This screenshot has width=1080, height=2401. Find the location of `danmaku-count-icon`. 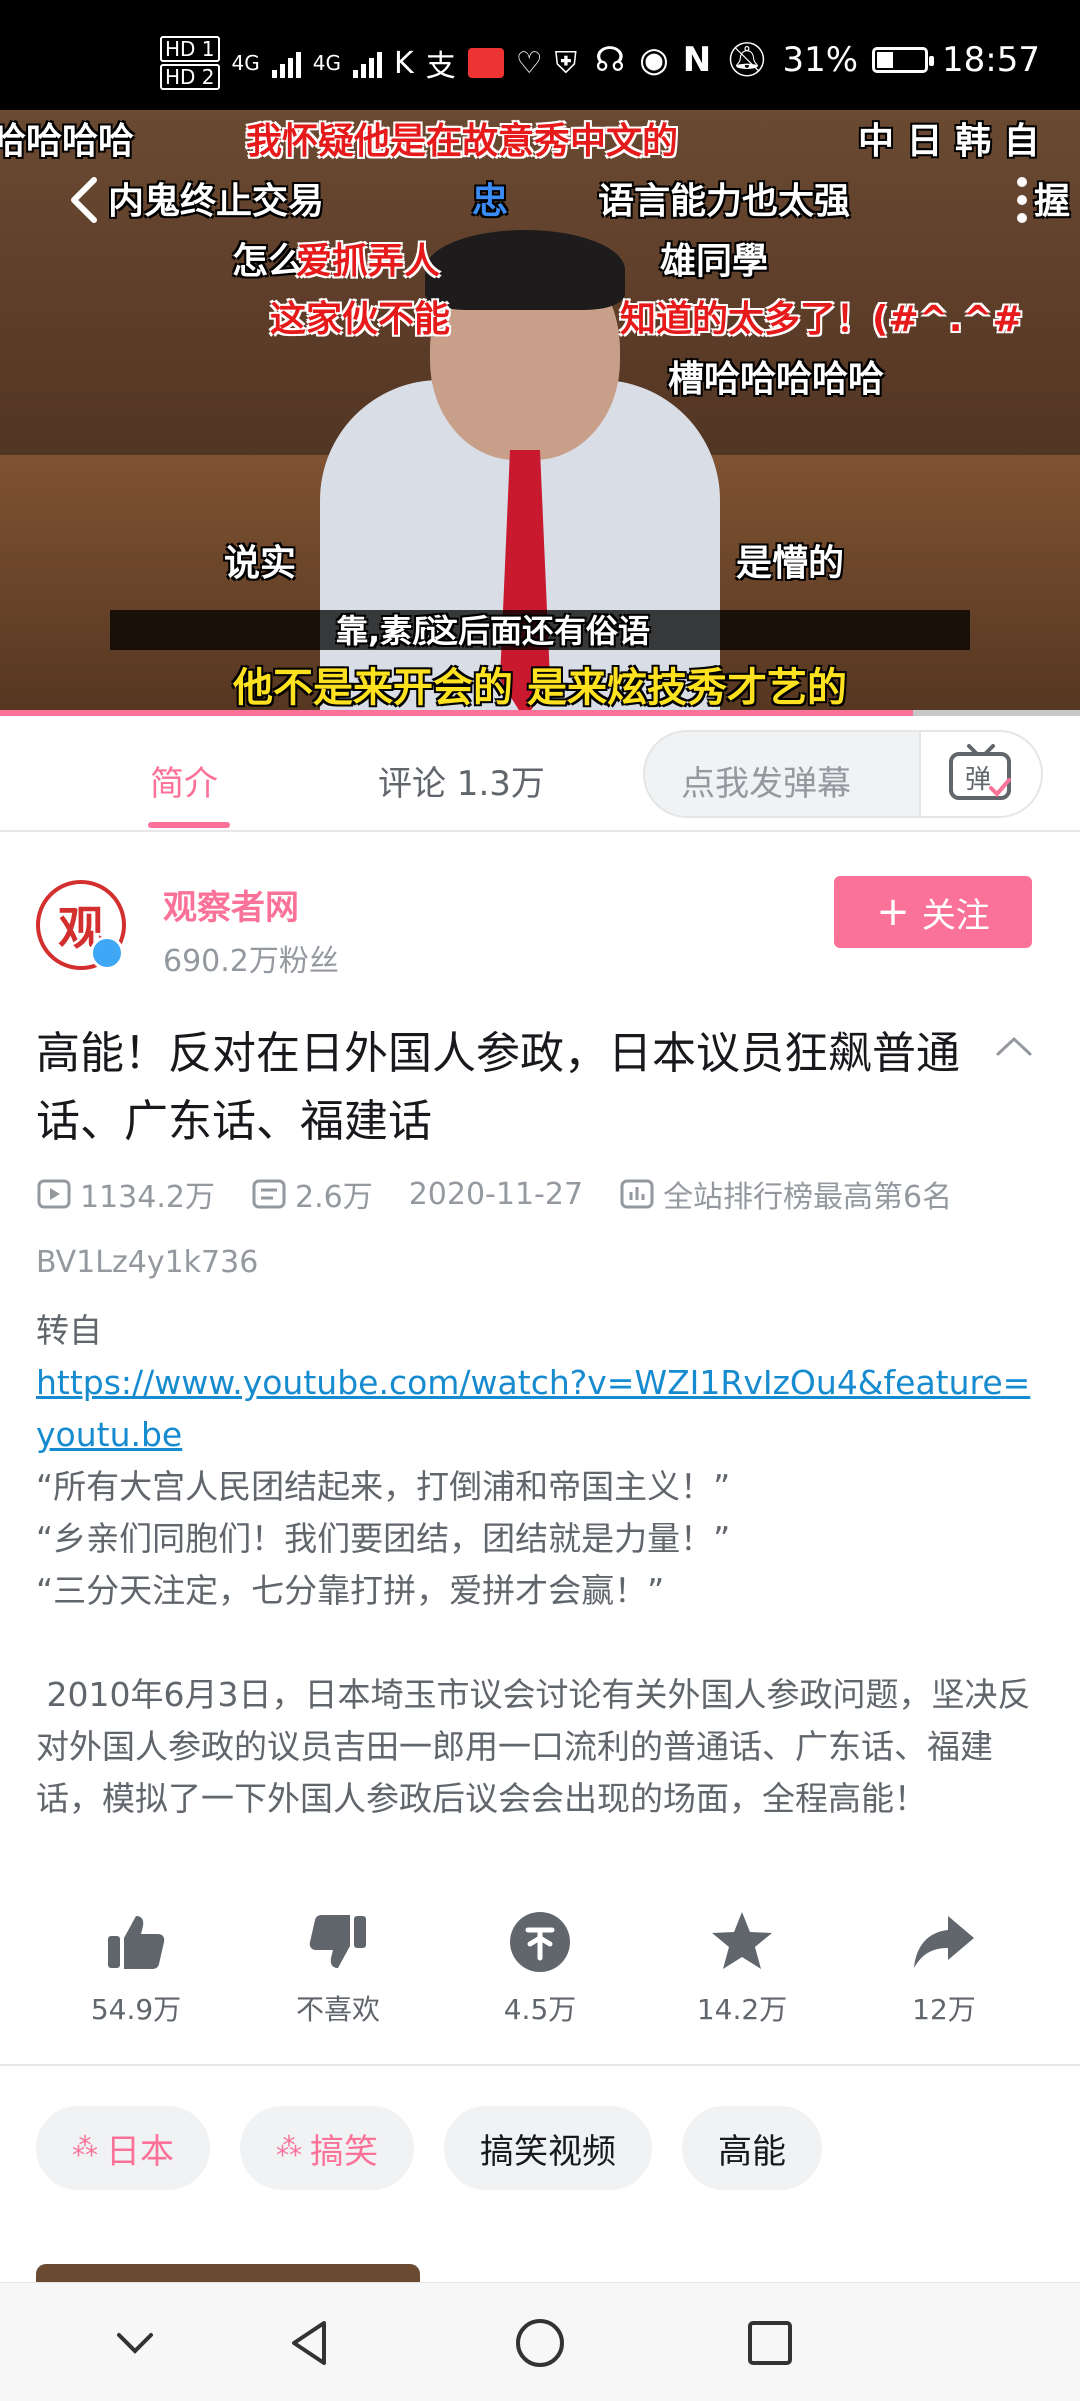

danmaku-count-icon is located at coordinates (269, 1194).